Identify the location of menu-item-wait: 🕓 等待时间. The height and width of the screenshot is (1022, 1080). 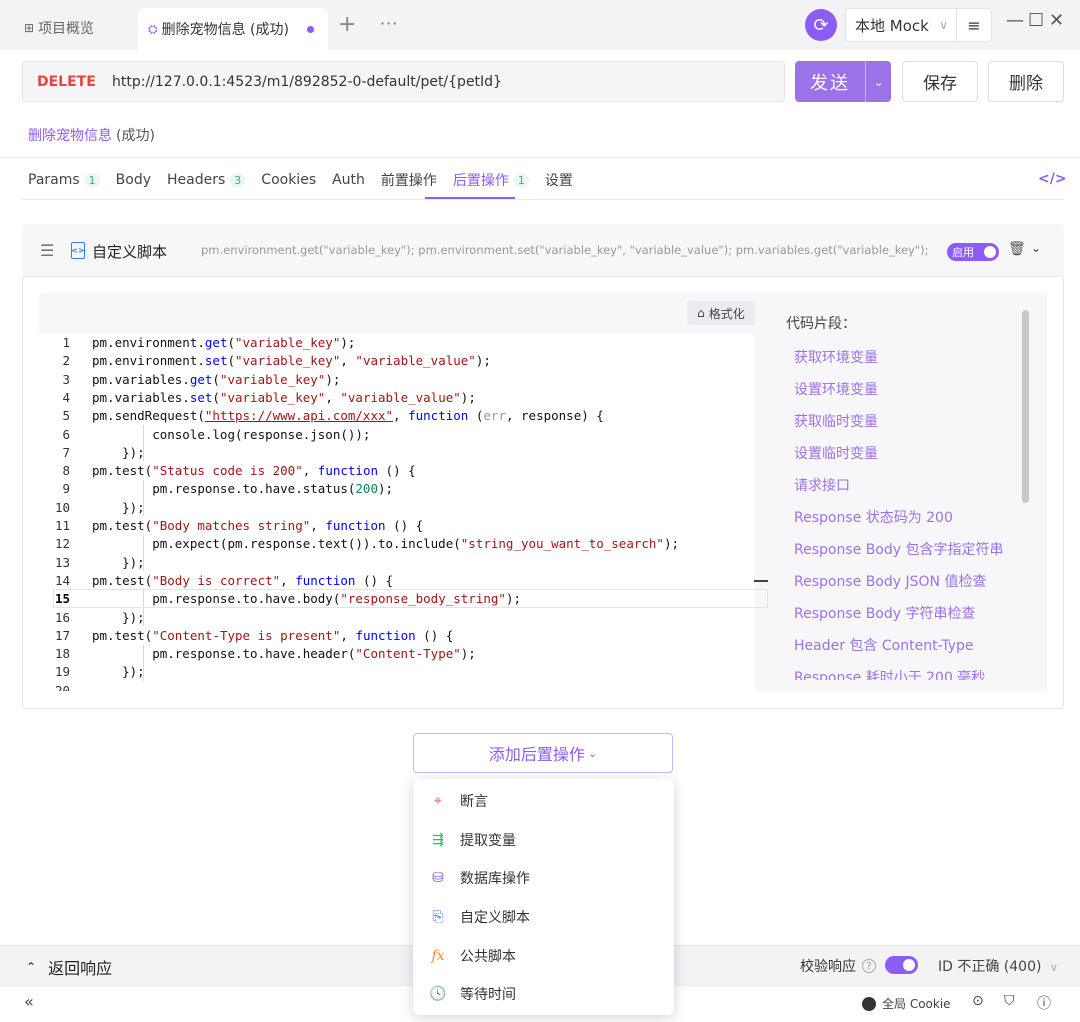
(472, 994).